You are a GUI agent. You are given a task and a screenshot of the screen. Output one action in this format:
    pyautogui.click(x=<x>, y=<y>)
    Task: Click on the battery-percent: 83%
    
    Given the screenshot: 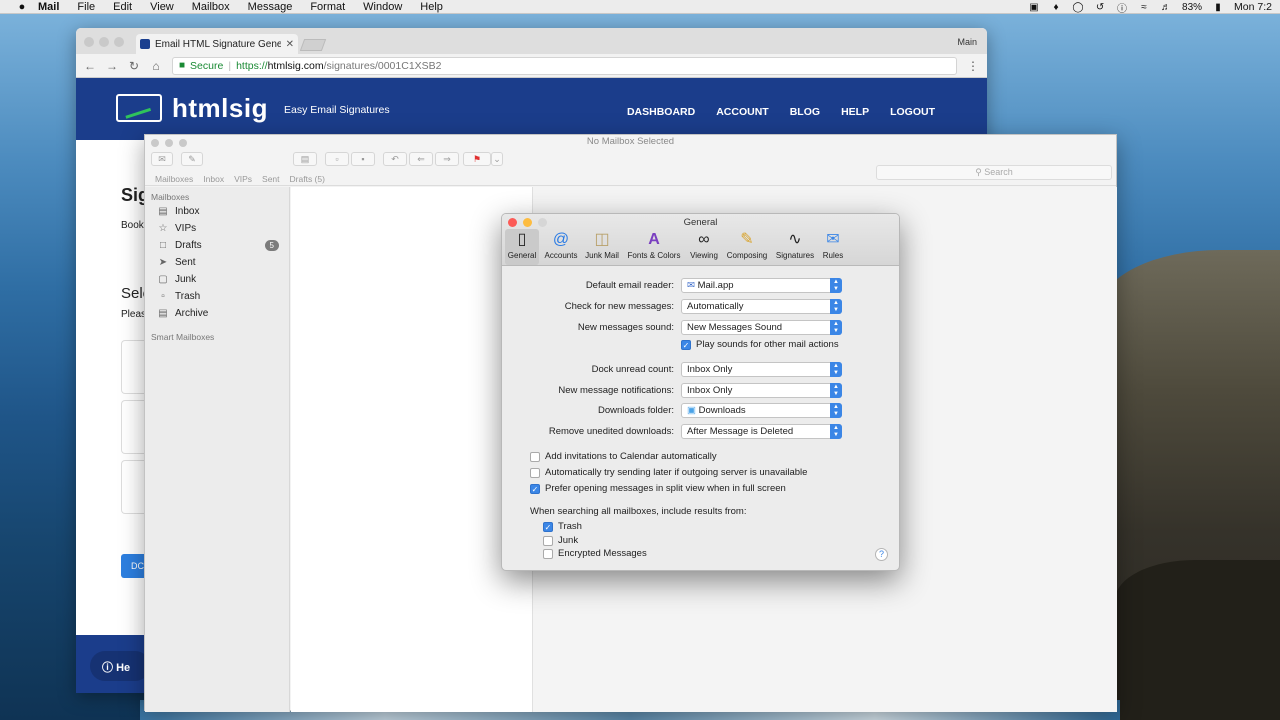 What is the action you would take?
    pyautogui.click(x=1192, y=7)
    